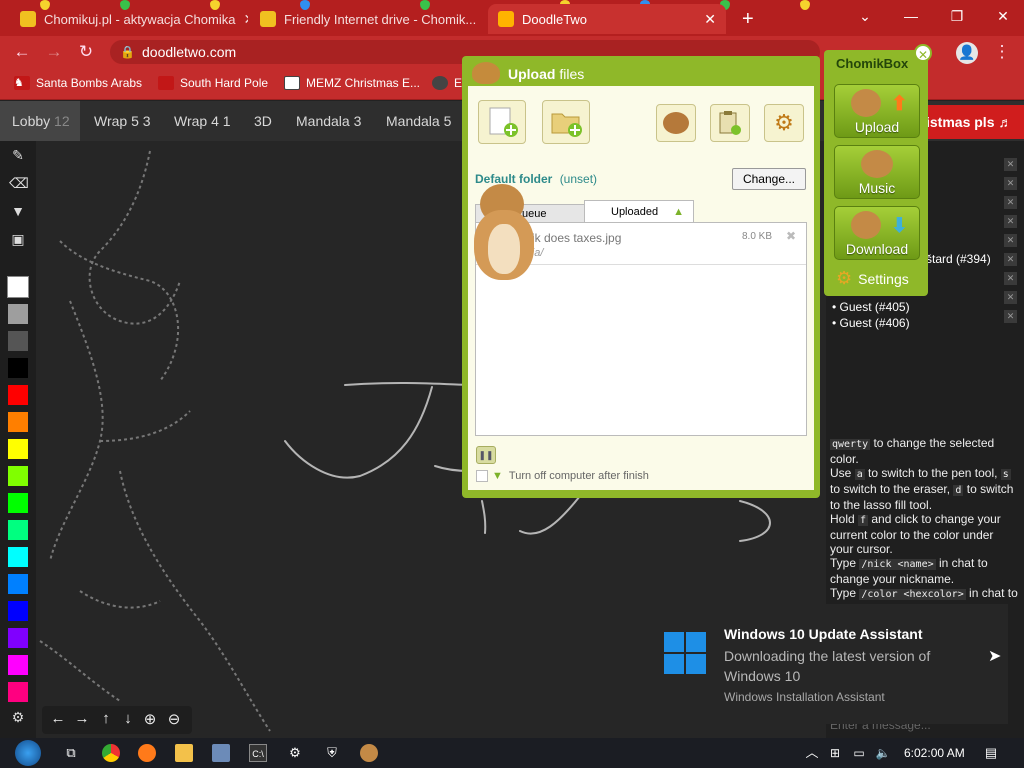 The width and height of the screenshot is (1024, 768). I want to click on close-window-button: ✕, so click(1002, 16).